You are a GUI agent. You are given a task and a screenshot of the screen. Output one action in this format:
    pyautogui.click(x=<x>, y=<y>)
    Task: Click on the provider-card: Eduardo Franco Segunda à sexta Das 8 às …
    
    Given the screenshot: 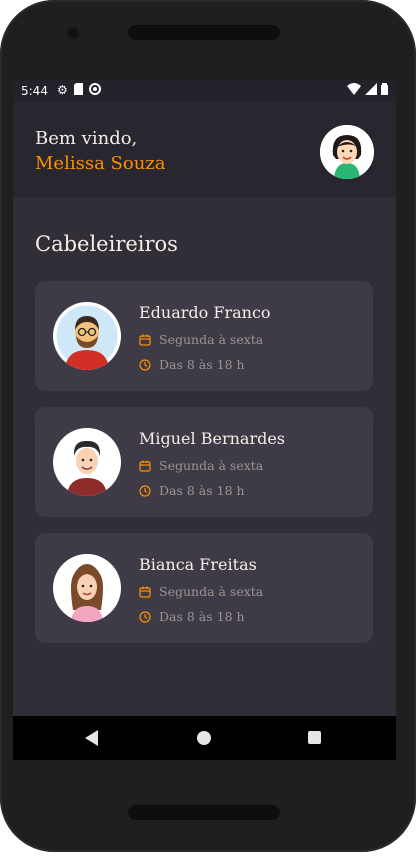 What is the action you would take?
    pyautogui.click(x=204, y=336)
    